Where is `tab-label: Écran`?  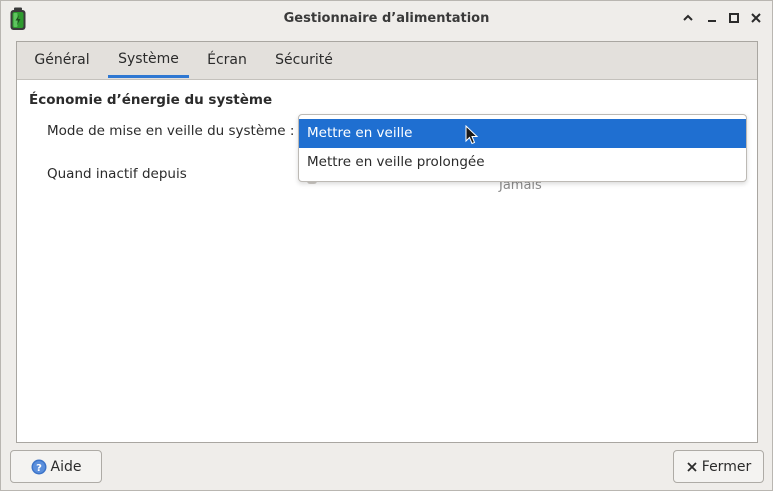 tab-label: Écran is located at coordinates (227, 60).